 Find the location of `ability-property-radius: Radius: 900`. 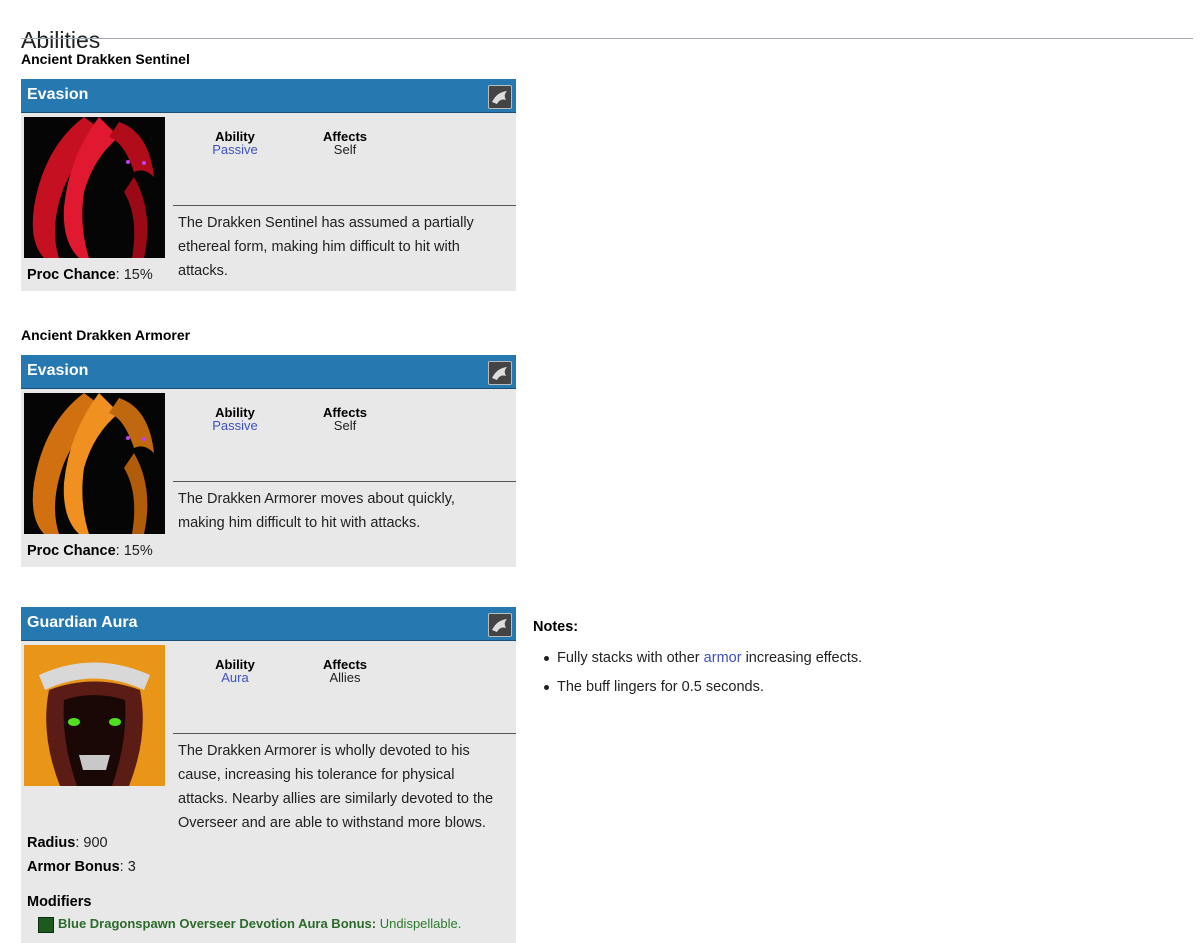

ability-property-radius: Radius: 900 is located at coordinates (67, 843).